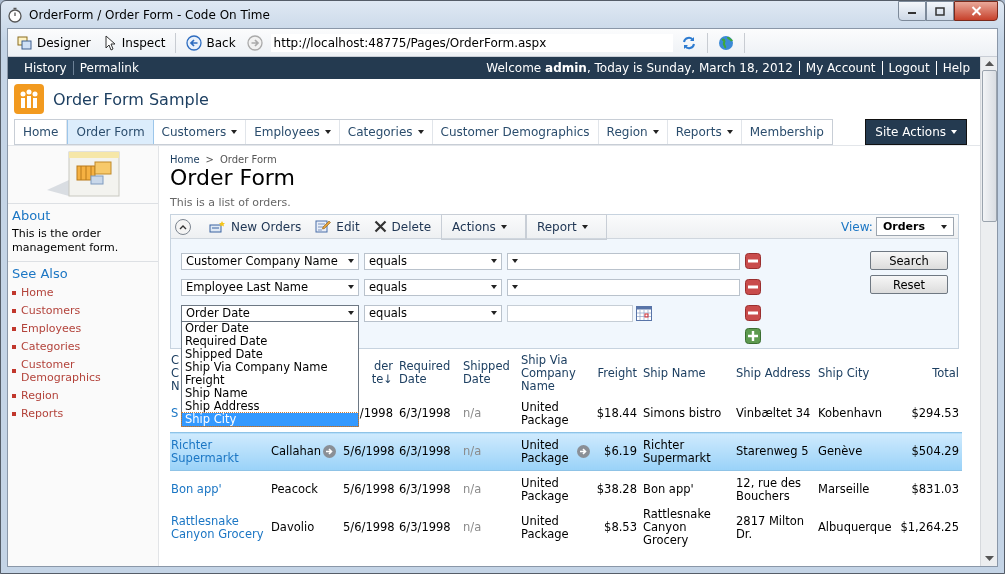  I want to click on scrollbar-thumb, so click(989, 146).